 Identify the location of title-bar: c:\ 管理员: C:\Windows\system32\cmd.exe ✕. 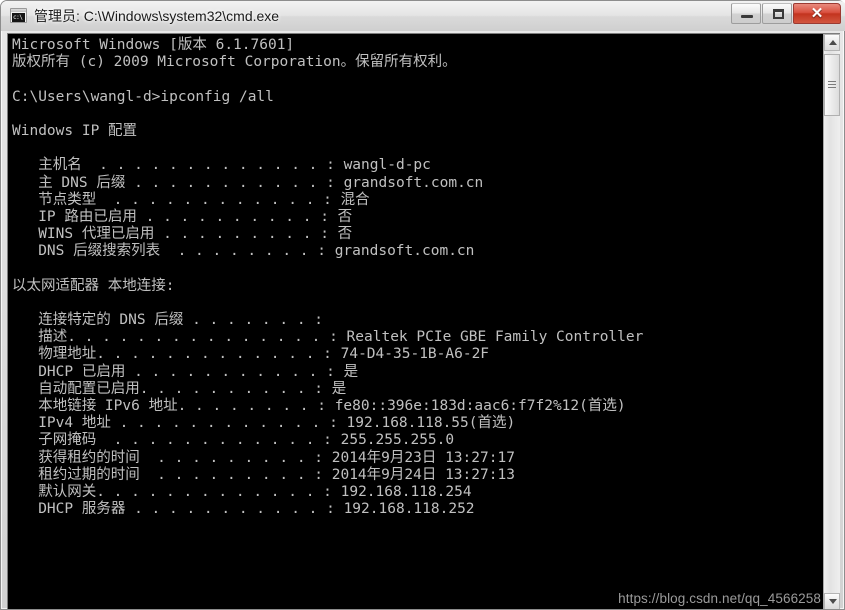
(423, 16).